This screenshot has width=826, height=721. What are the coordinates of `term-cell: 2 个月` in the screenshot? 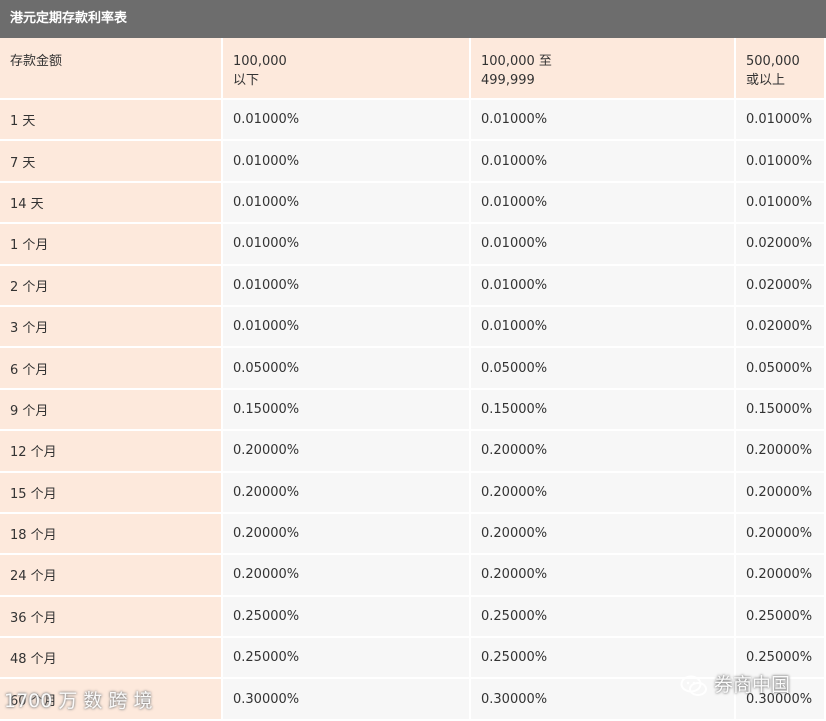 It's located at (111, 286).